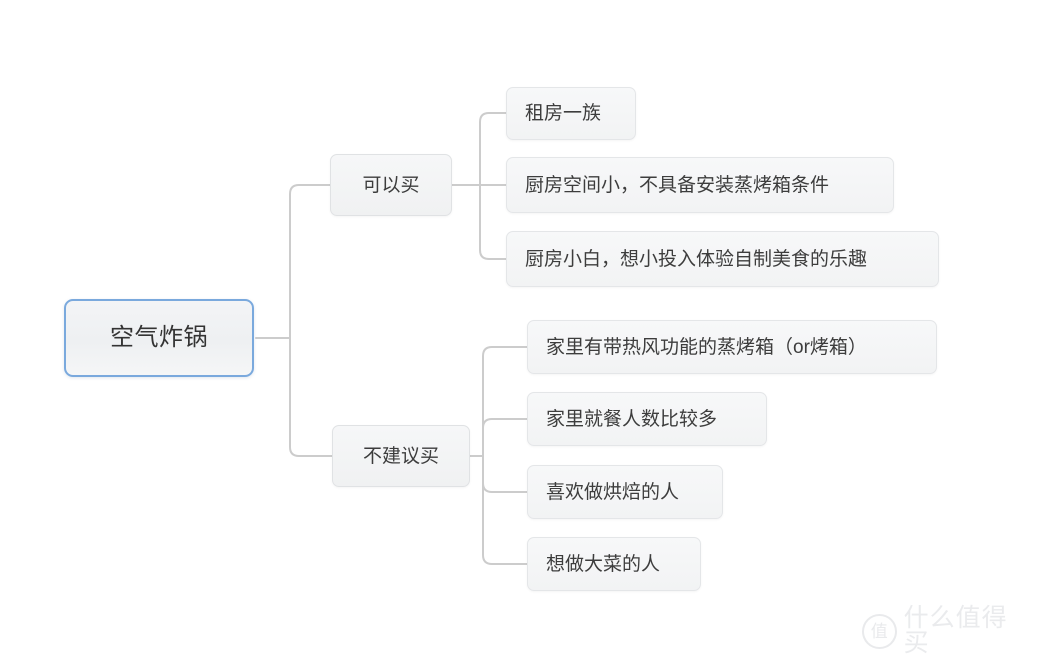 The height and width of the screenshot is (660, 1043). What do you see at coordinates (955, 630) in the screenshot?
I see `watermark-text: 什么值得买` at bounding box center [955, 630].